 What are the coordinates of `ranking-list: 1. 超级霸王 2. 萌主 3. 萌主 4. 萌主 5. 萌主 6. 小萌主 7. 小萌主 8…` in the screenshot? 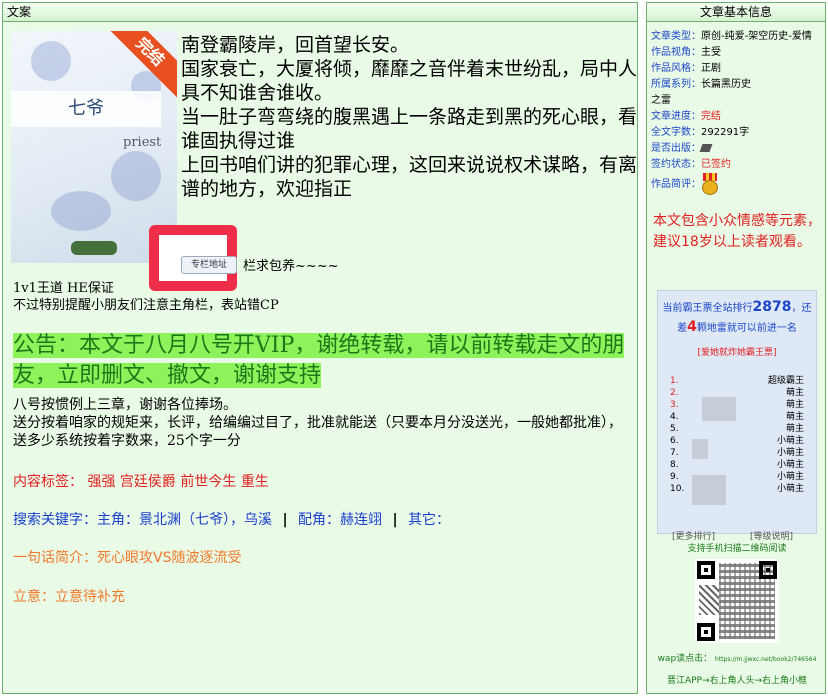 It's located at (738, 435).